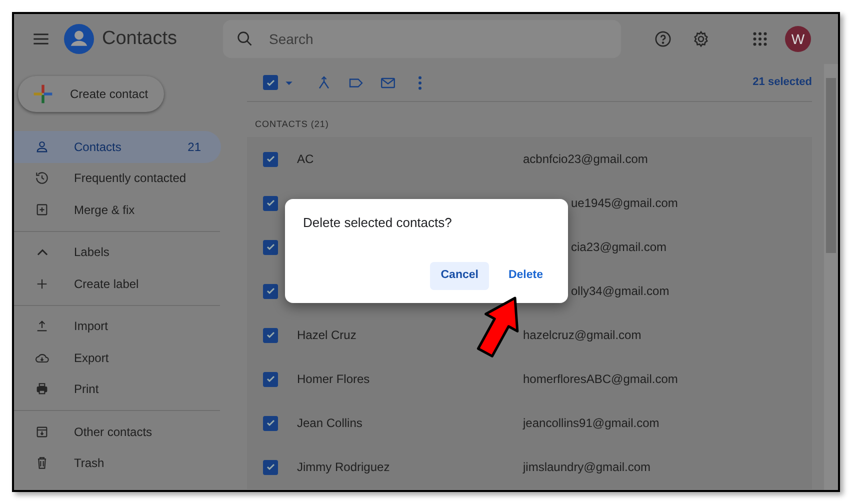 The width and height of the screenshot is (853, 503). I want to click on sidebar-item: Merge & fix, so click(117, 210).